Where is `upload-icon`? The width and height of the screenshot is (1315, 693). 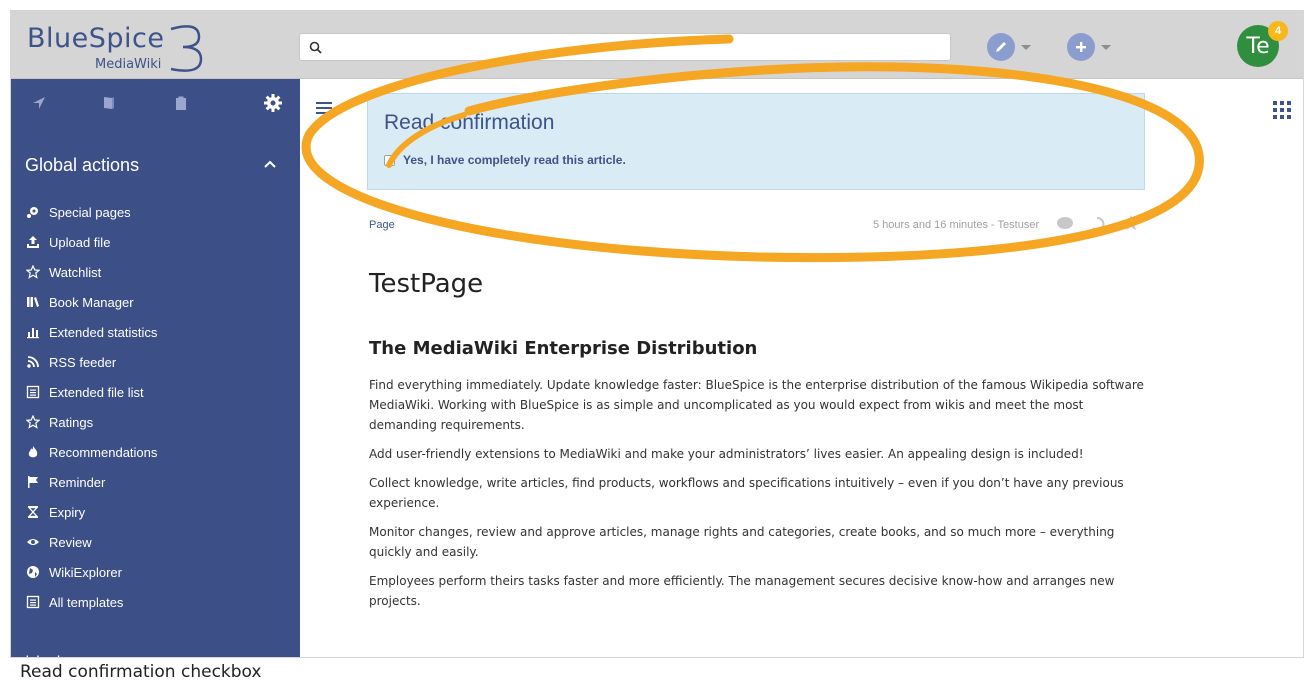
upload-icon is located at coordinates (33, 242).